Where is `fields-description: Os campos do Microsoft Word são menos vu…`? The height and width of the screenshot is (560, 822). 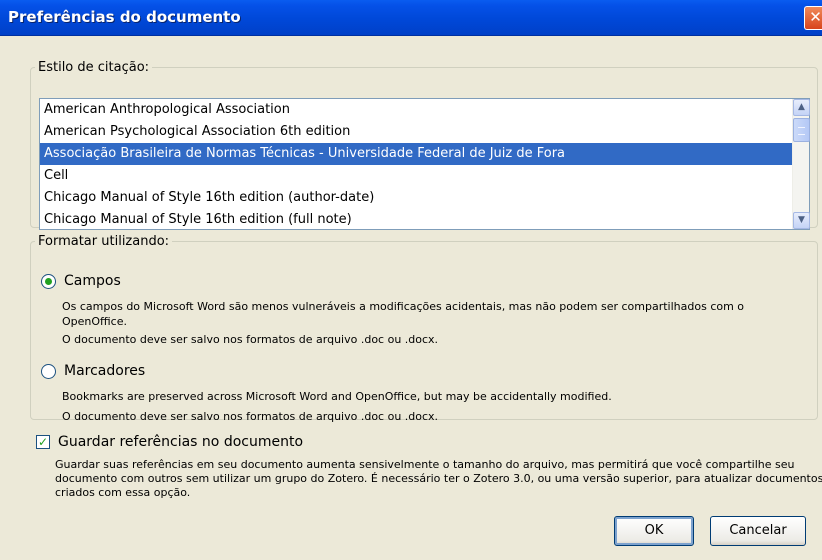 fields-description: Os campos do Microsoft Word são menos vu… is located at coordinates (403, 314).